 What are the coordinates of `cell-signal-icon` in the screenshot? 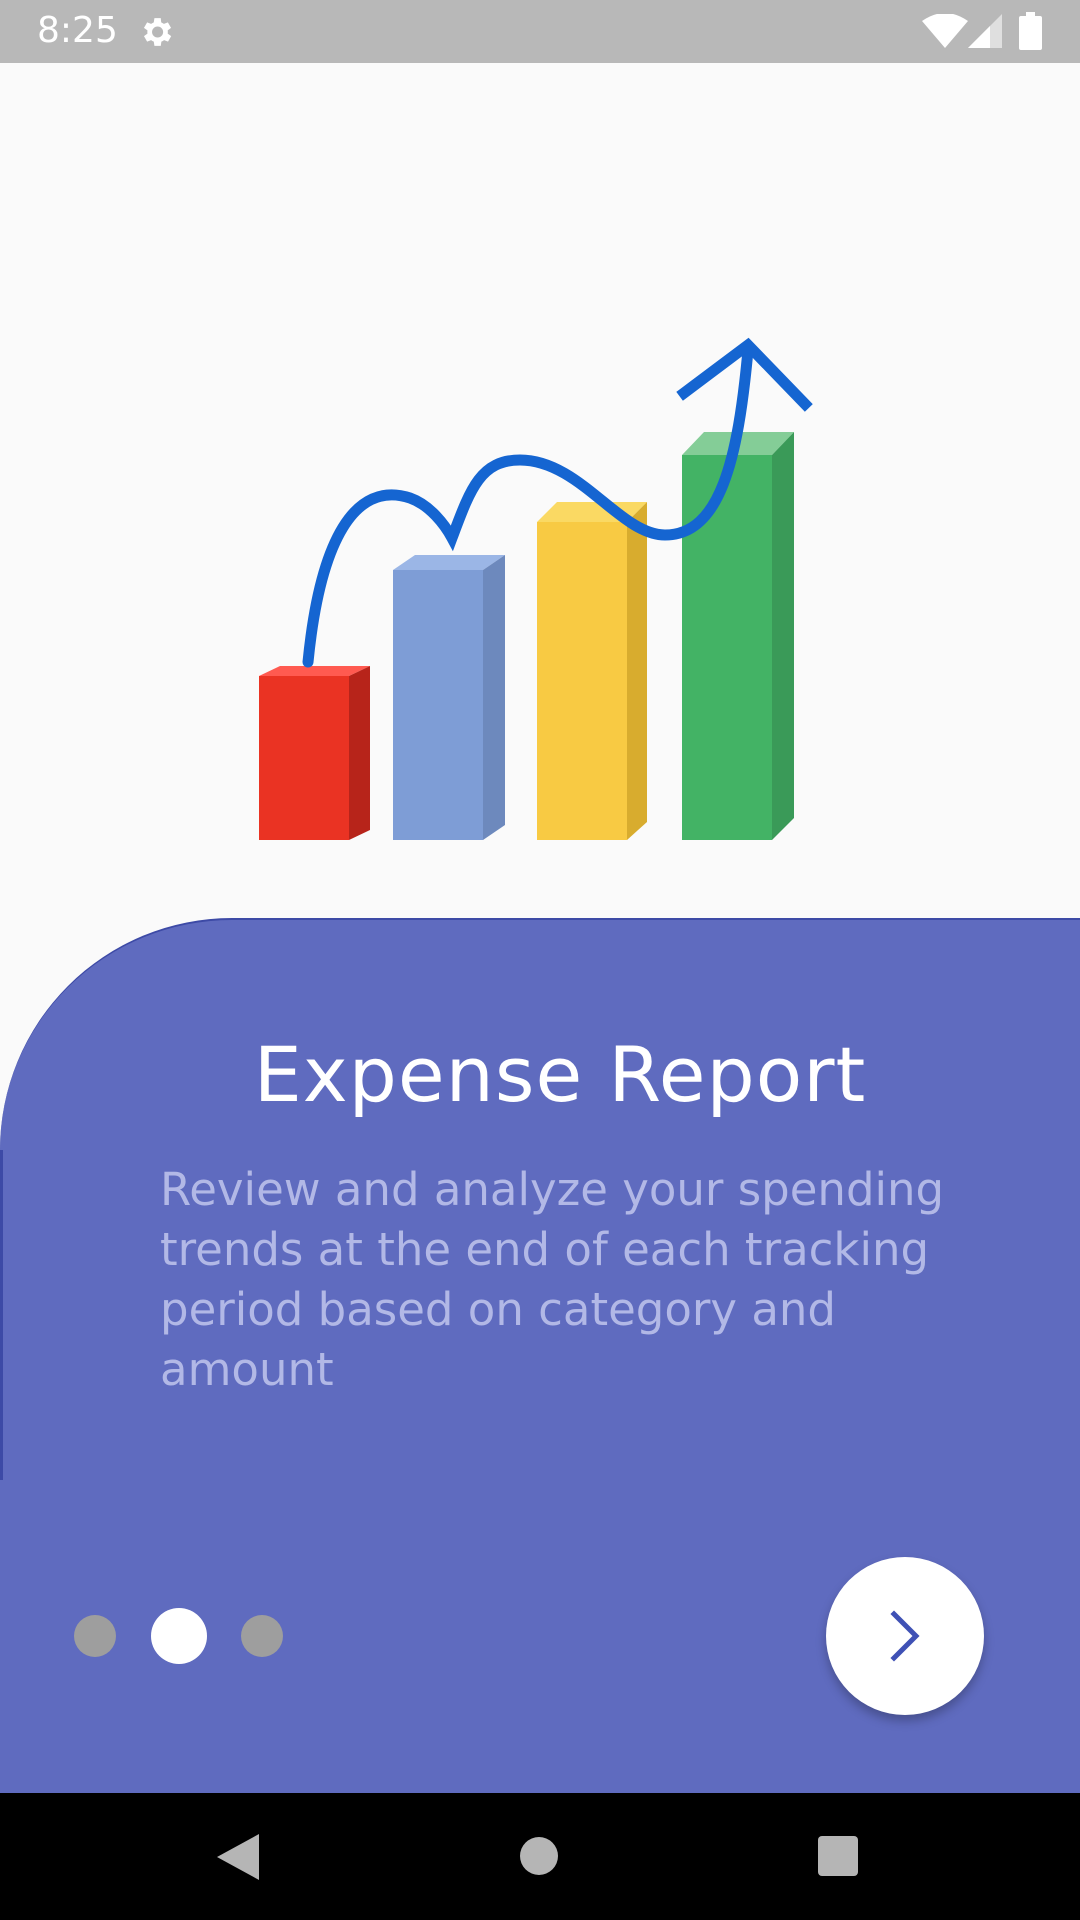 It's located at (985, 31).